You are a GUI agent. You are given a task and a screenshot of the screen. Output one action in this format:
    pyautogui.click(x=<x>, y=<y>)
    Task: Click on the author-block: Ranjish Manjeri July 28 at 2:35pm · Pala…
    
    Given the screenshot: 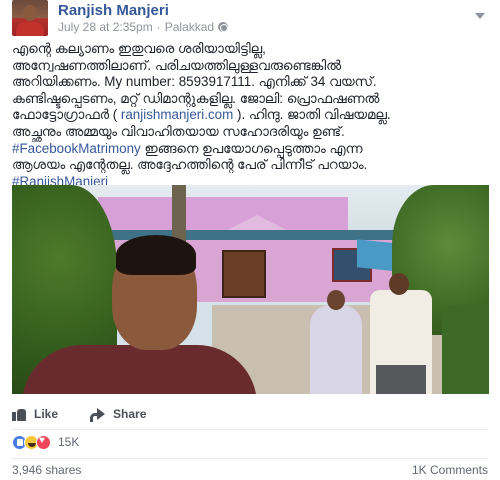 What is the action you would take?
    pyautogui.click(x=143, y=18)
    